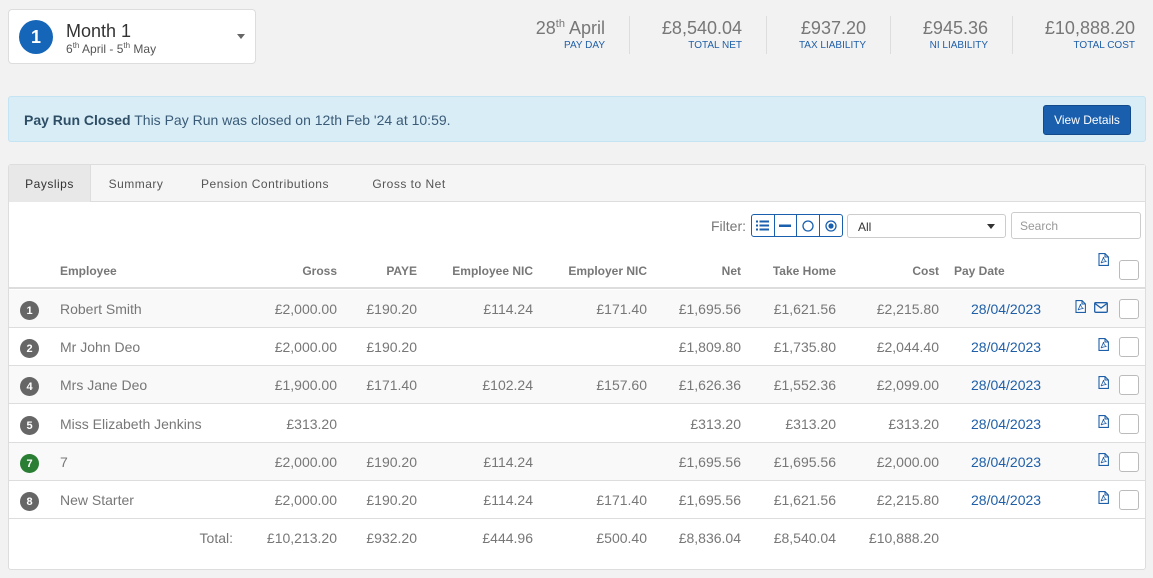 This screenshot has height=578, width=1153. What do you see at coordinates (907, 347) in the screenshot?
I see `cost-value: £2,044.40` at bounding box center [907, 347].